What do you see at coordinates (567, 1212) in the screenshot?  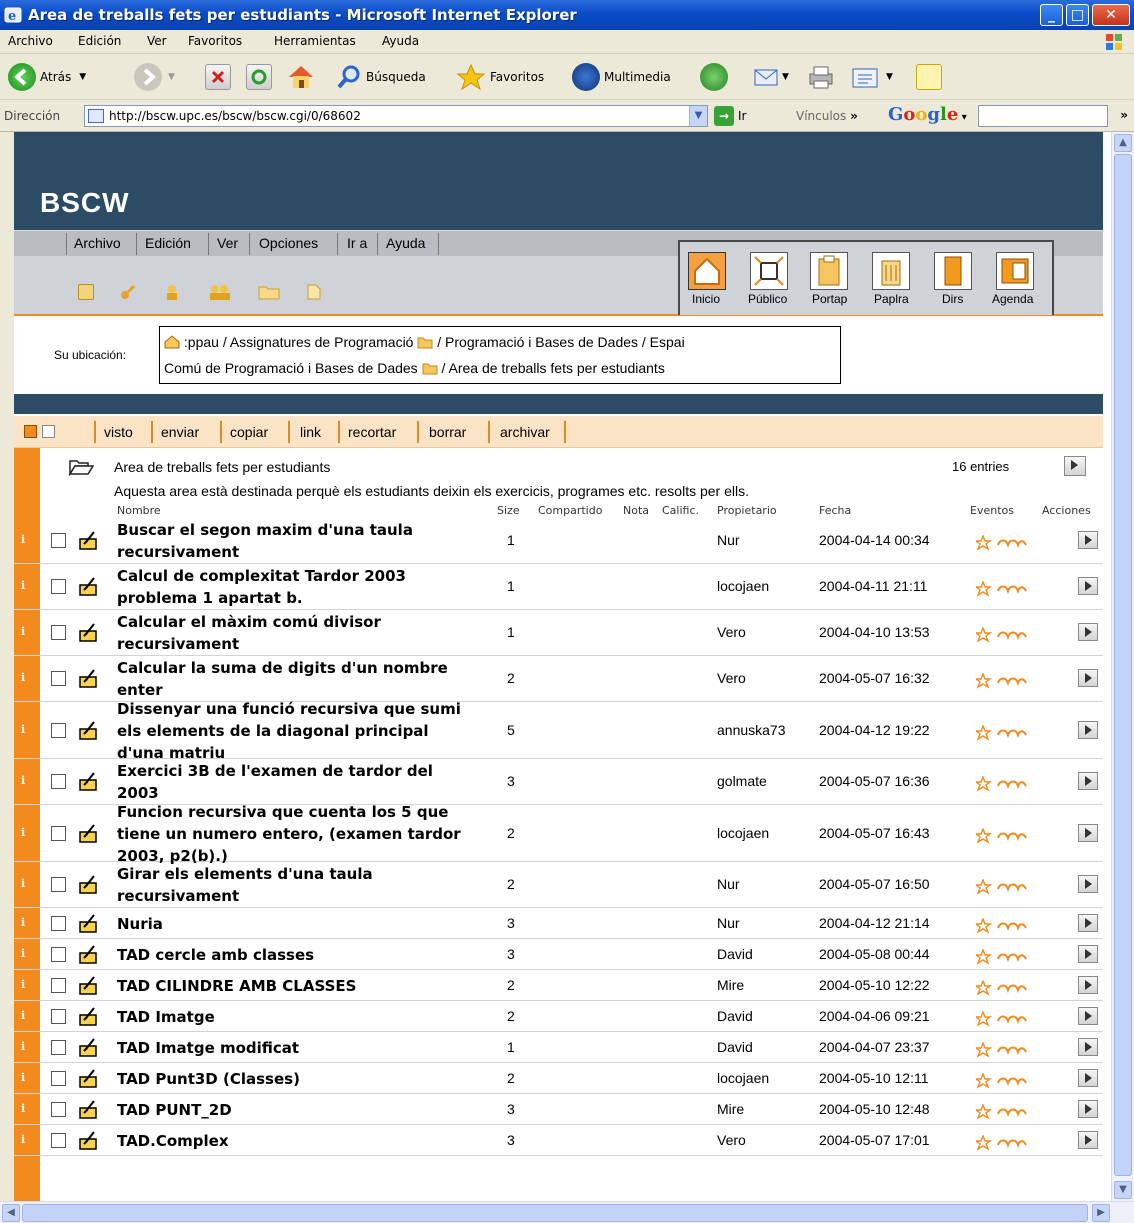 I see `horizontal-scrollbar: ◀ ▶` at bounding box center [567, 1212].